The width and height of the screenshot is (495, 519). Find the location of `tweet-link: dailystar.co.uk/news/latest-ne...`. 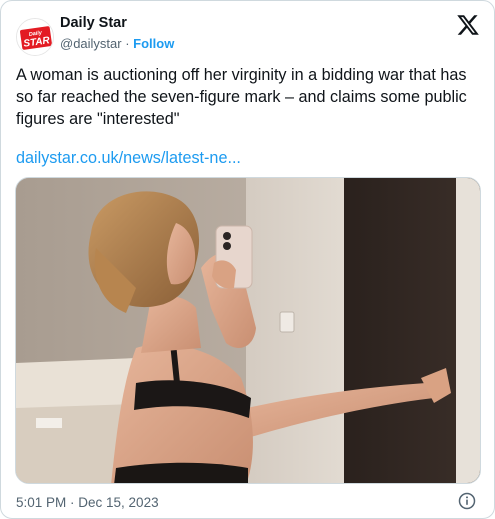

tweet-link: dailystar.co.uk/news/latest-ne... is located at coordinates (128, 158).